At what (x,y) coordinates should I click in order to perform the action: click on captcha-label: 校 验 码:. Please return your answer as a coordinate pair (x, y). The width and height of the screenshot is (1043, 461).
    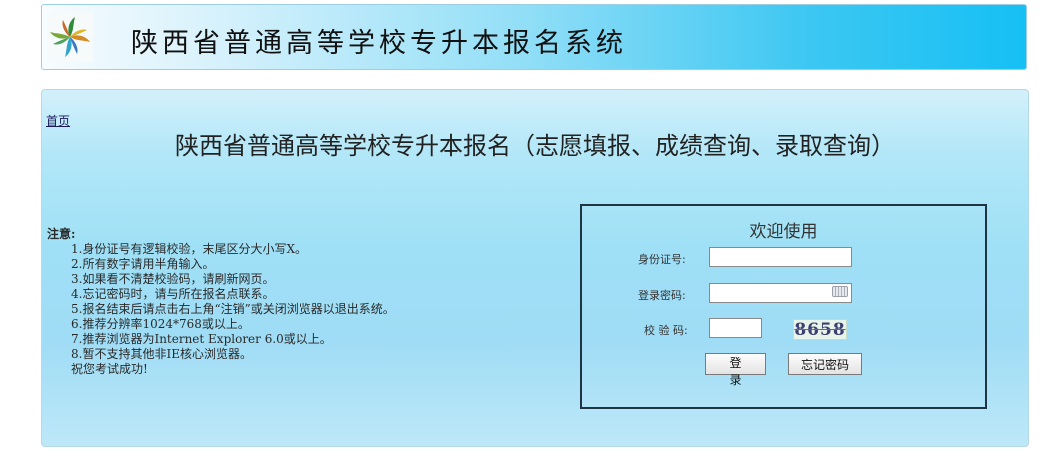
    Looking at the image, I should click on (666, 330).